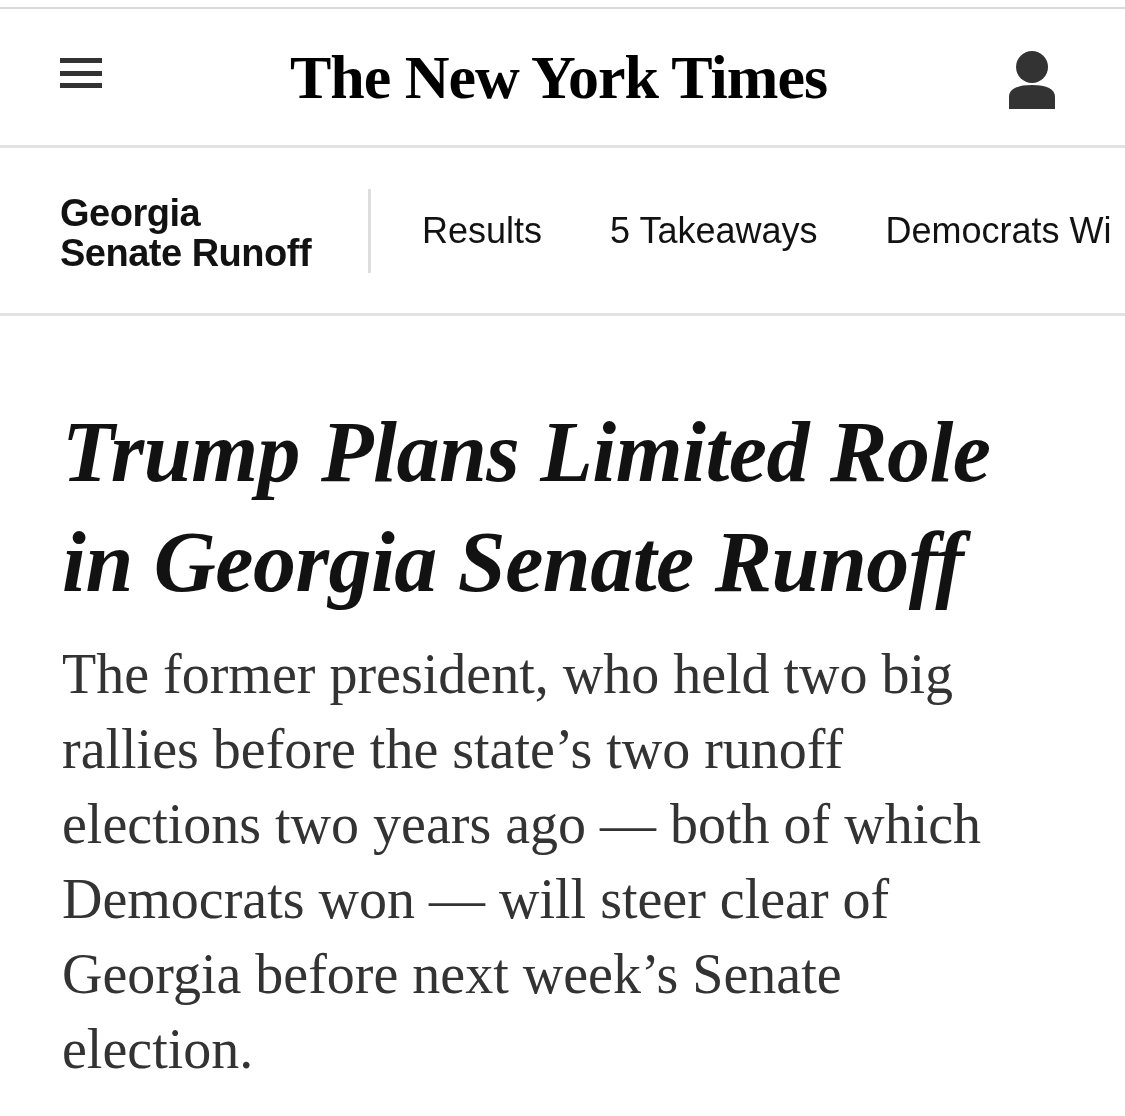  Describe the element at coordinates (558, 77) in the screenshot. I see `site-logo: The New York Times` at that location.